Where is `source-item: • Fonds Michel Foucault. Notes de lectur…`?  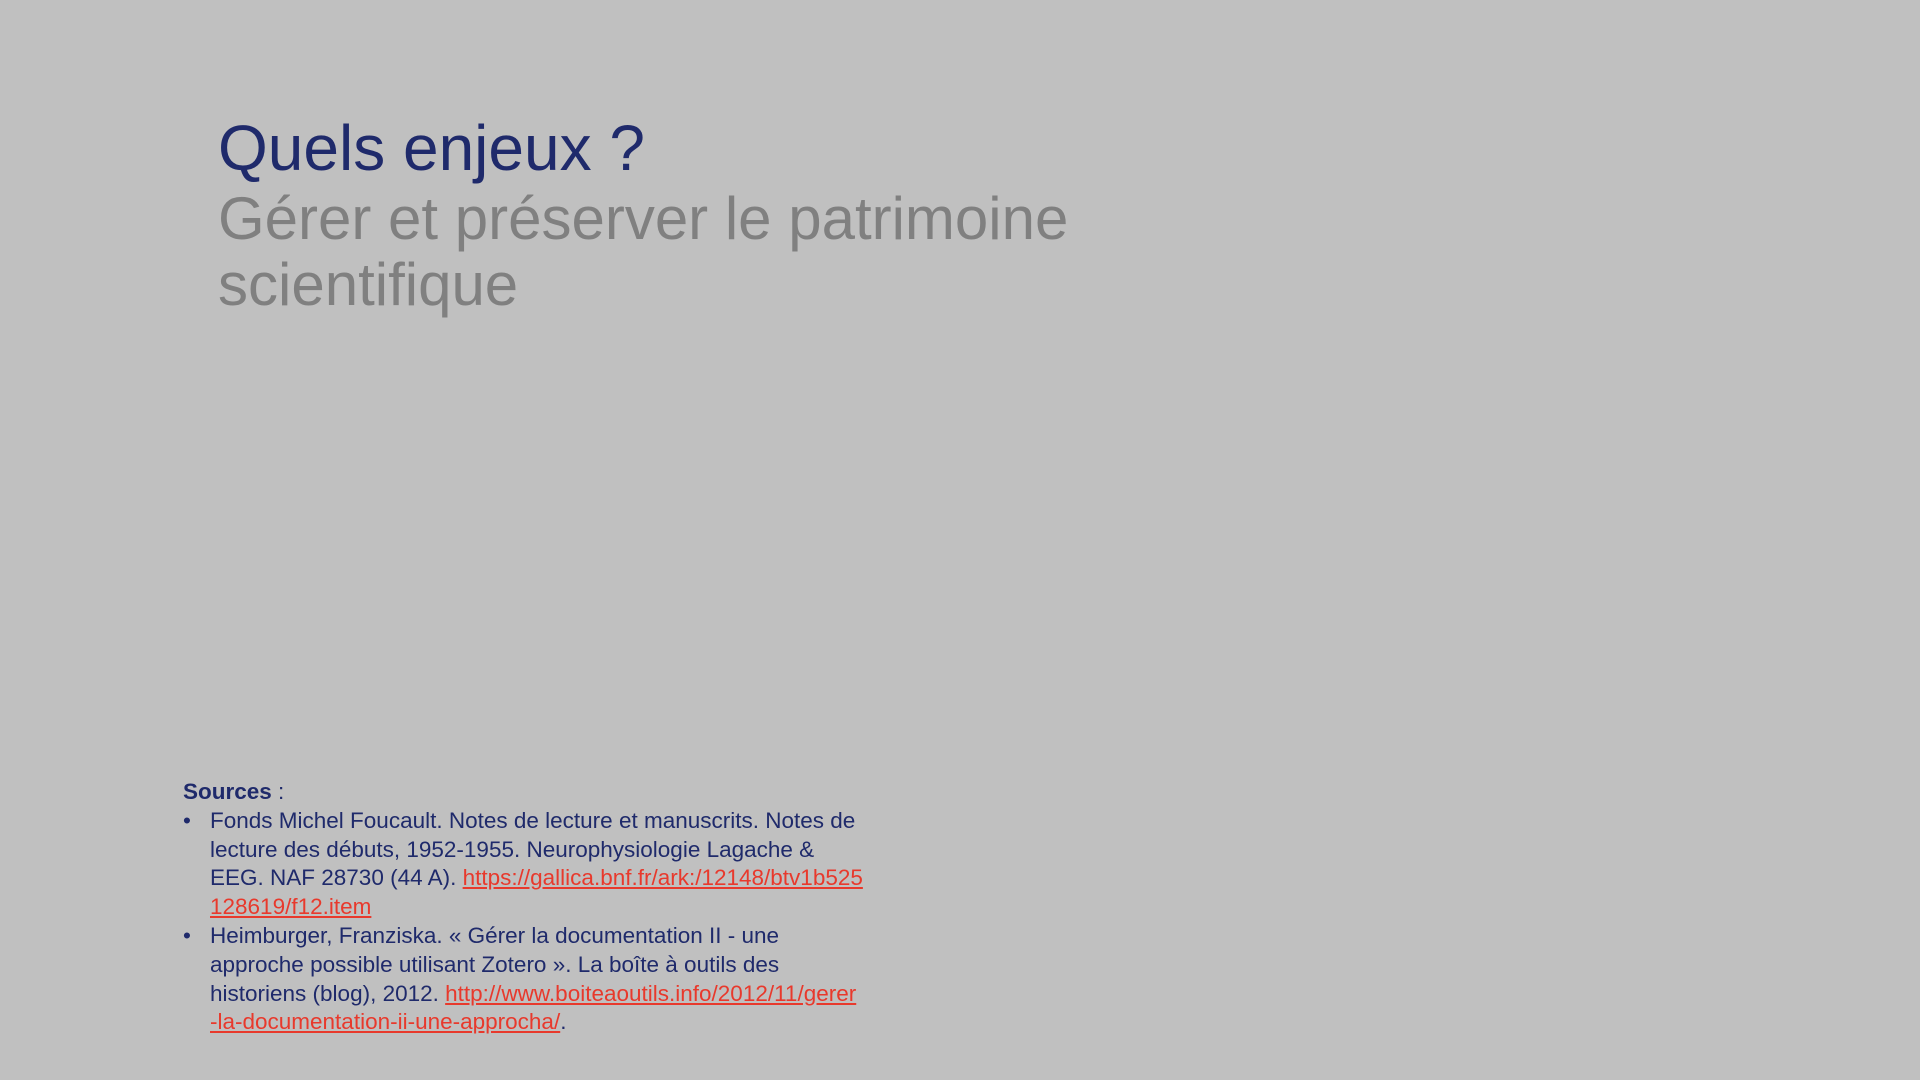
source-item: • Fonds Michel Foucault. Notes de lectur… is located at coordinates (523, 864).